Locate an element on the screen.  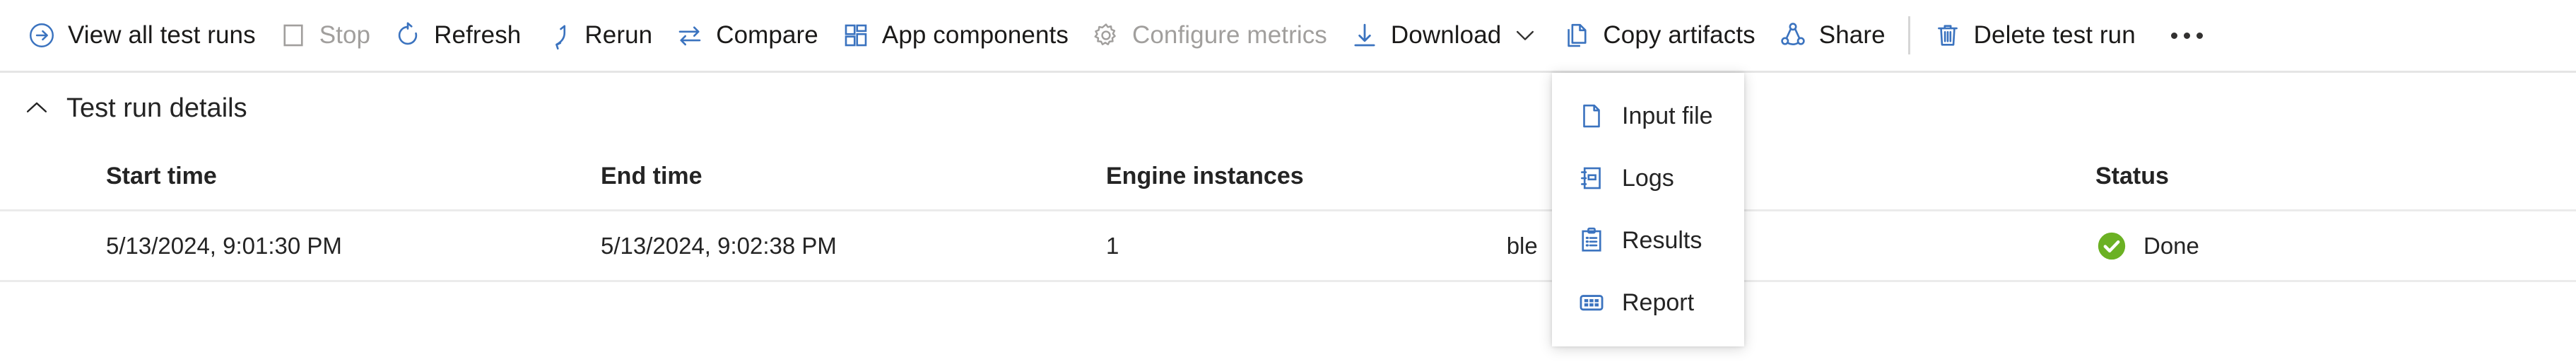
menu-item-label: Input file is located at coordinates (1667, 115).